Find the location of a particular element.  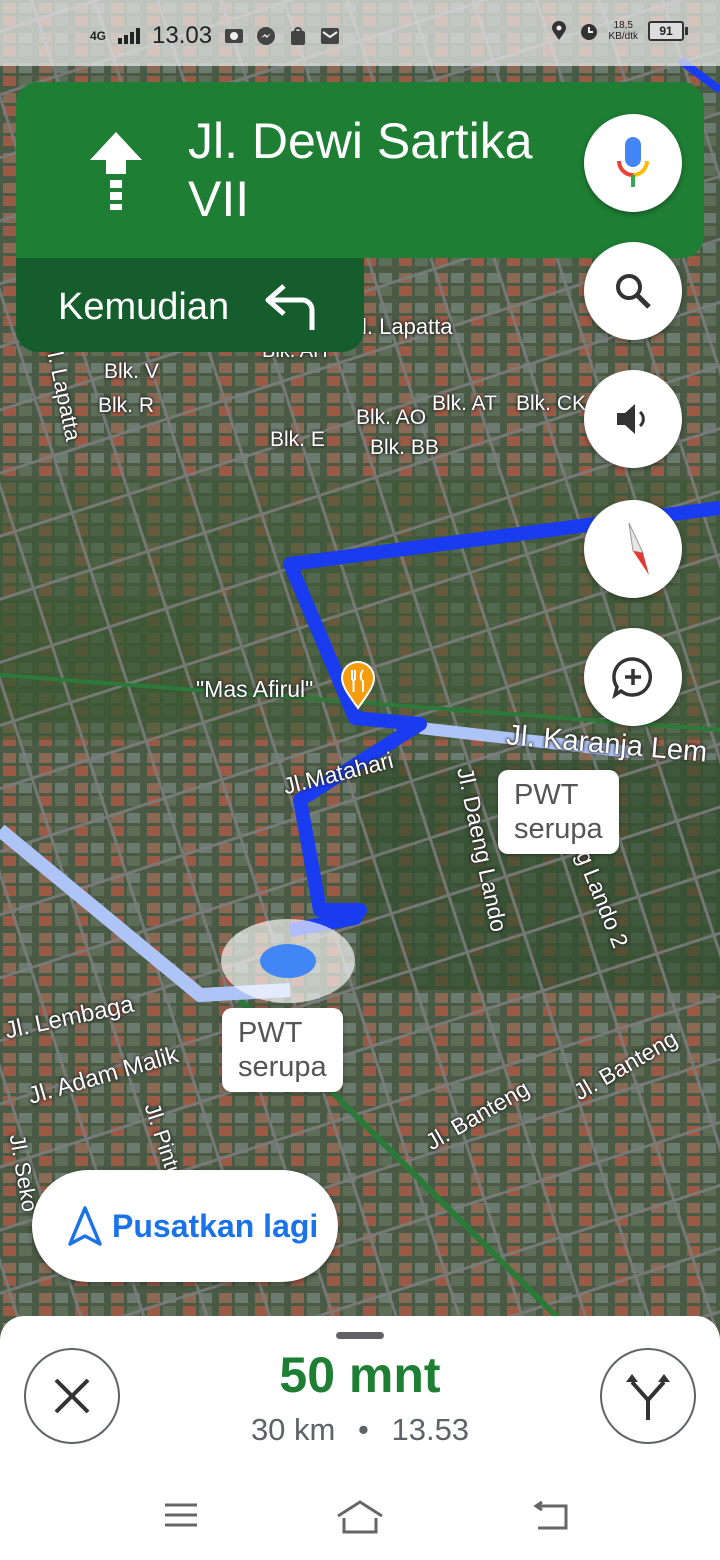

network-indicator: 4G is located at coordinates (98, 35).